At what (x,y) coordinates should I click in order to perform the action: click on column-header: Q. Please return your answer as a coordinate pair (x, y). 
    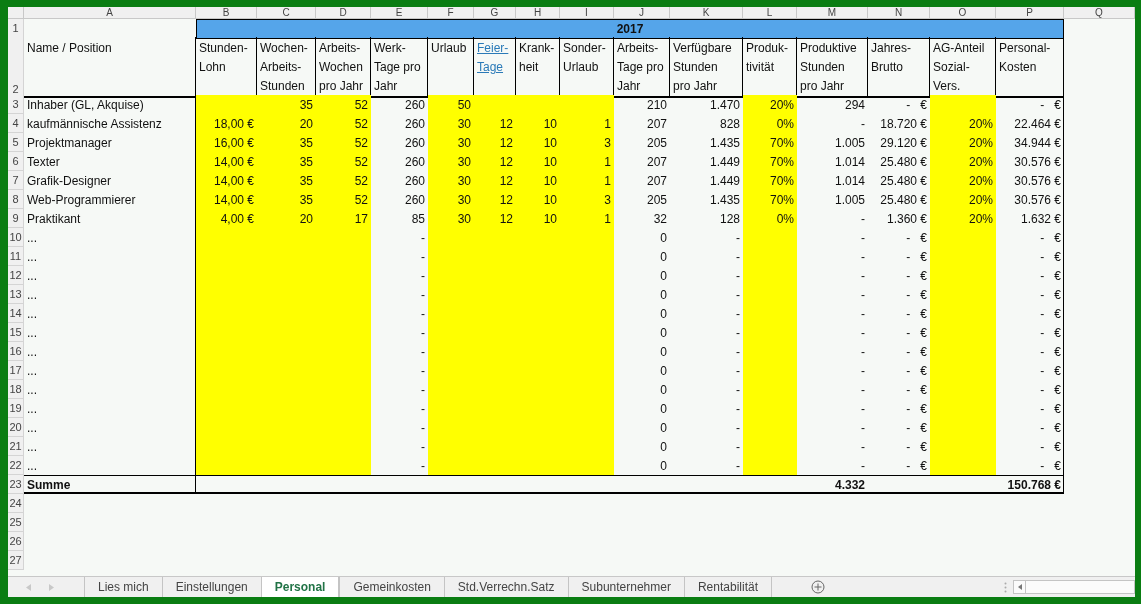
    Looking at the image, I should click on (1099, 13).